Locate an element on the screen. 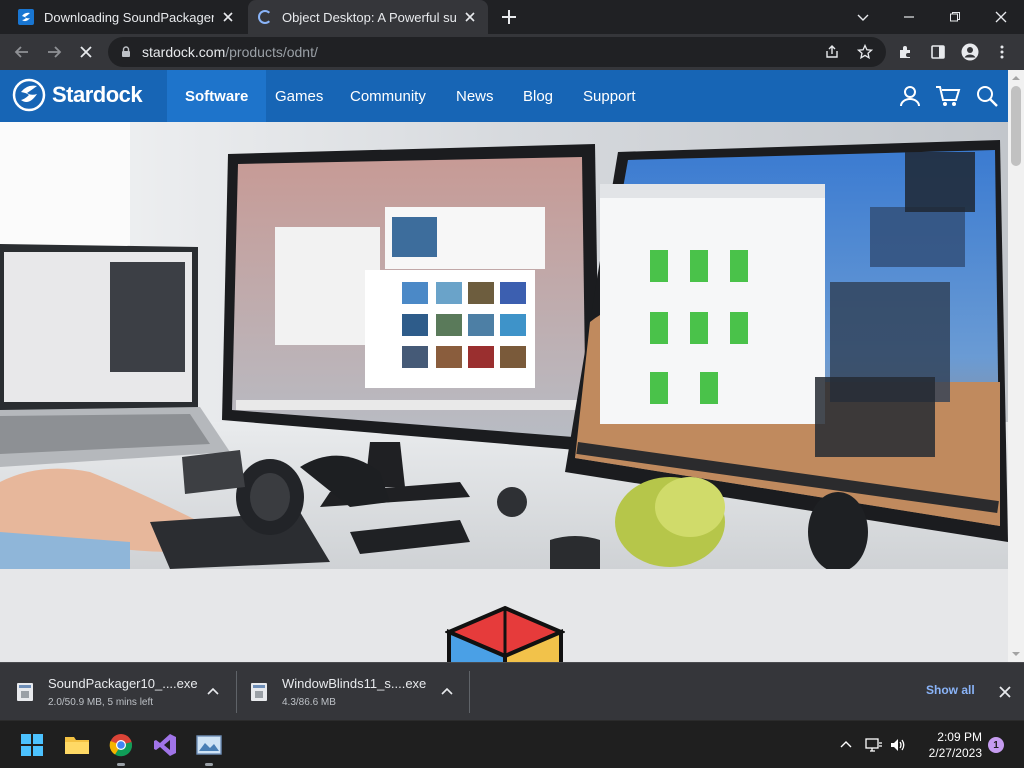 The image size is (1024, 768). scroll-up-icon is located at coordinates (1016, 78).